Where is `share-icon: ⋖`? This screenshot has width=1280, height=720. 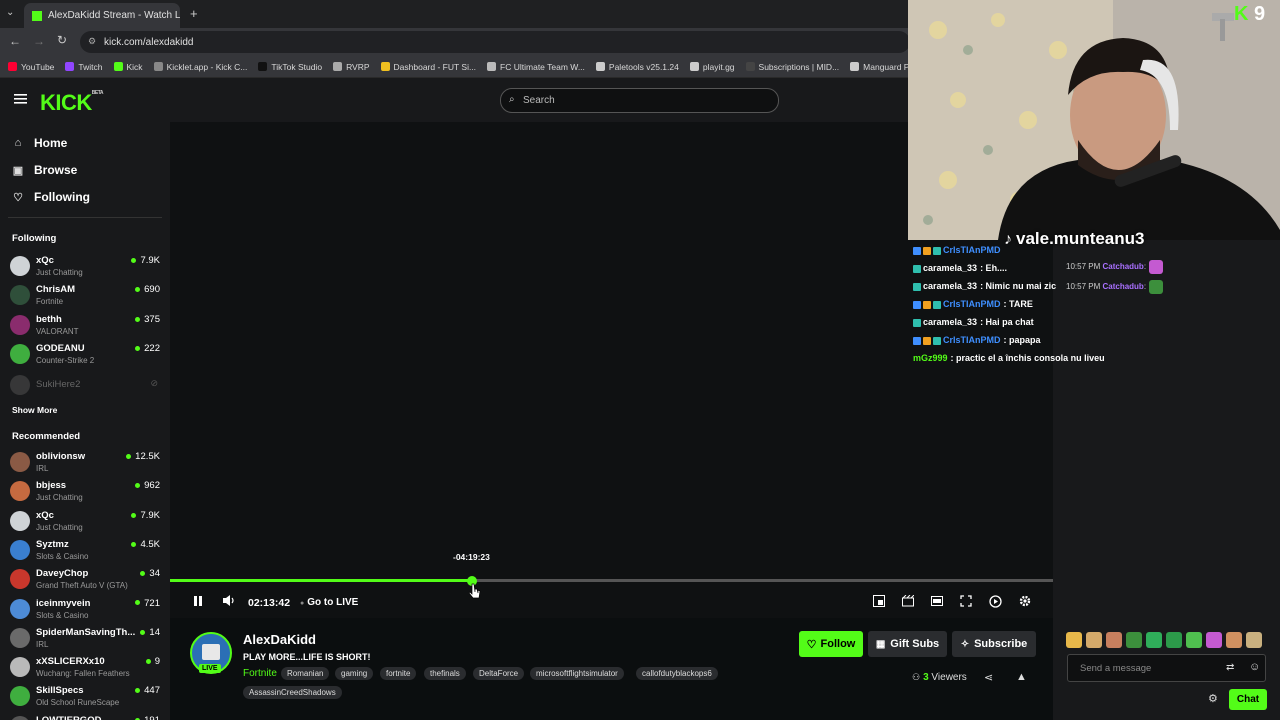
share-icon: ⋖ is located at coordinates (988, 677).